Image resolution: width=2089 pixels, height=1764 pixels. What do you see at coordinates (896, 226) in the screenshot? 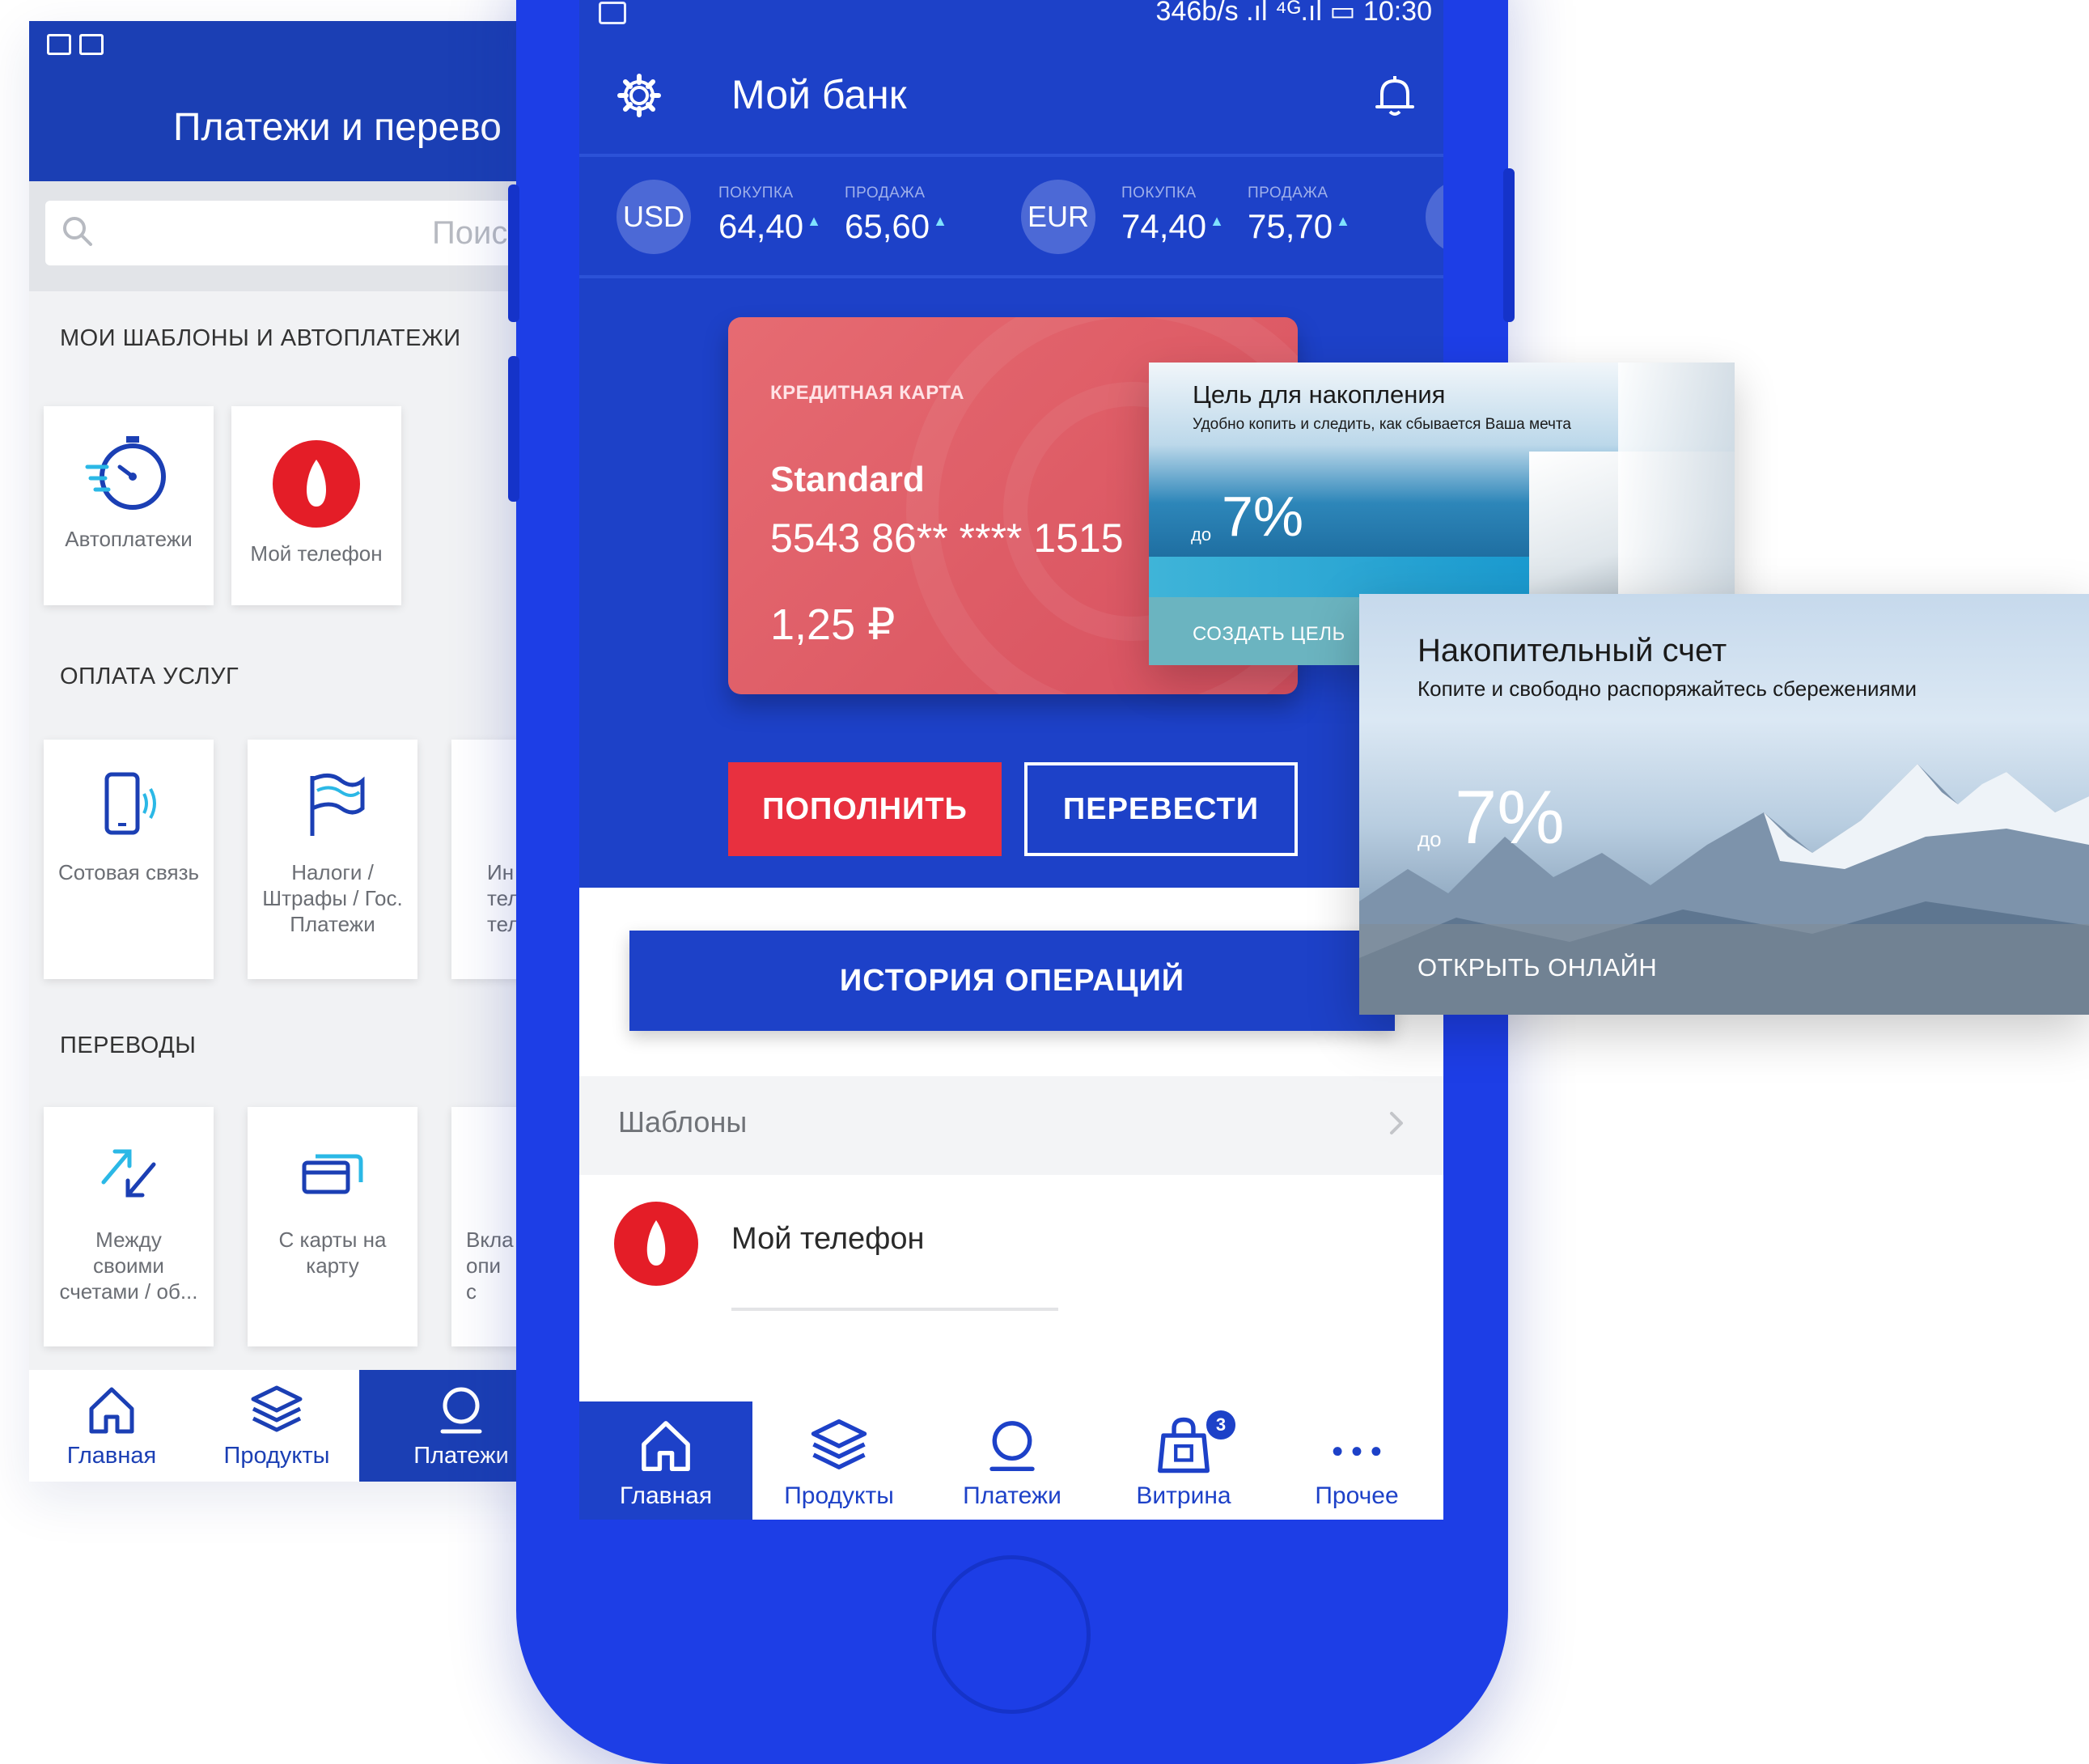
I see `usd-sell-rate: 65,60 ▲` at bounding box center [896, 226].